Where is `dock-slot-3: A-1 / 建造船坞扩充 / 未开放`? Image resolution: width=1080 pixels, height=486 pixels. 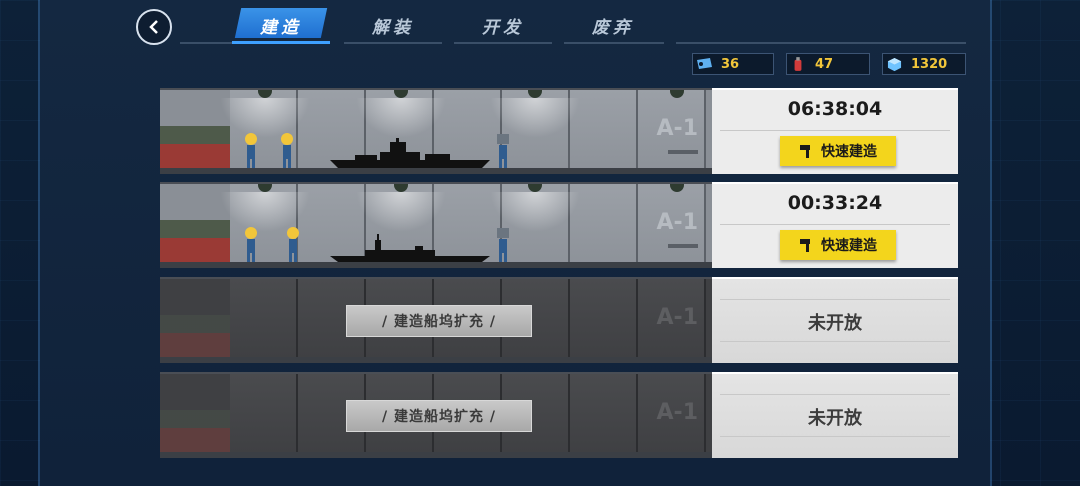
dock-slot-3: A-1 / 建造船坞扩充 / 未开放 is located at coordinates (559, 320).